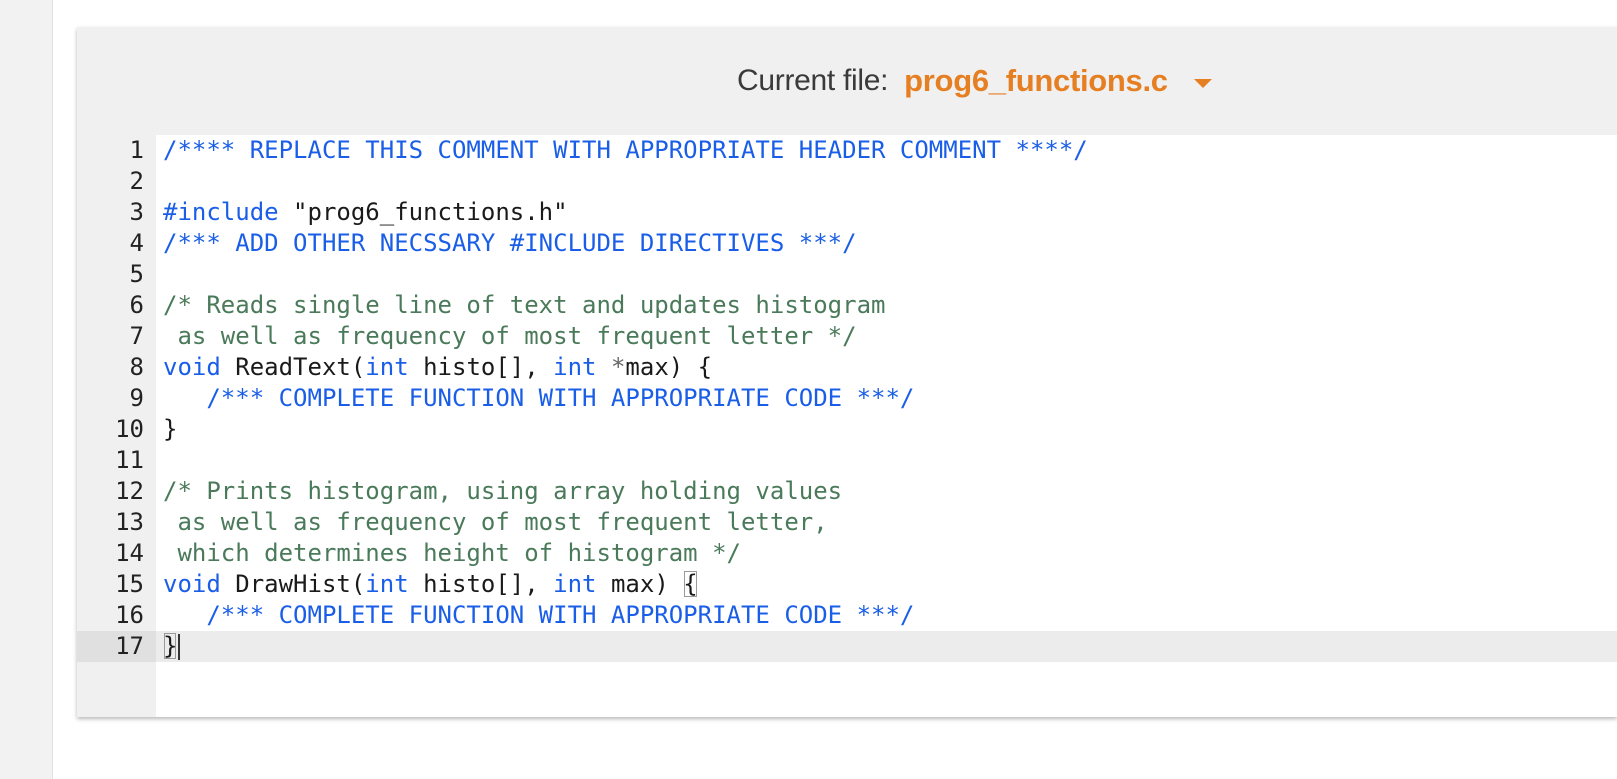 This screenshot has height=779, width=1617. What do you see at coordinates (452, 553) in the screenshot?
I see `code-text: which determines height of histogram */` at bounding box center [452, 553].